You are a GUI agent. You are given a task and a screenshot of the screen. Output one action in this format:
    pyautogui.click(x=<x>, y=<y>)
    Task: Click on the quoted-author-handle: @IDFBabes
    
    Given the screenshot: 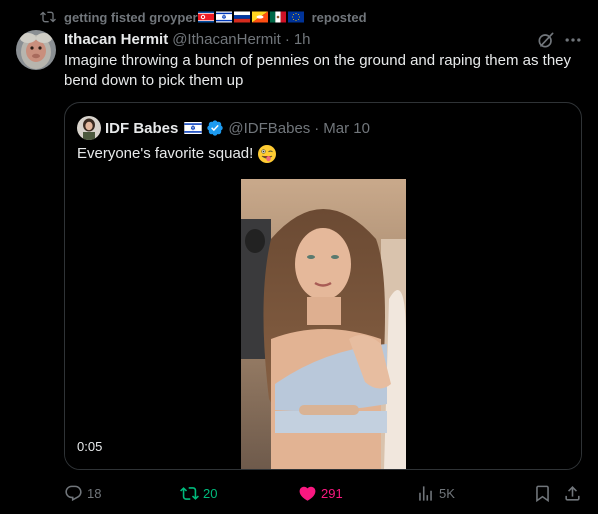 What is the action you would take?
    pyautogui.click(x=269, y=128)
    